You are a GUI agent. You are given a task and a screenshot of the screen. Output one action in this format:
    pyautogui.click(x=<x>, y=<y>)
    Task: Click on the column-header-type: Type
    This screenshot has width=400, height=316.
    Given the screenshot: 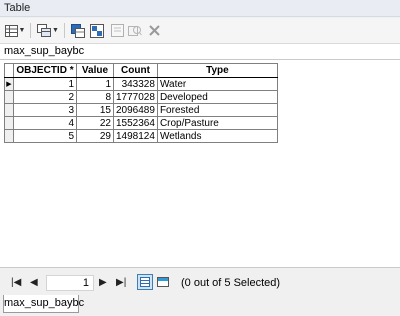 What is the action you would take?
    pyautogui.click(x=217, y=70)
    